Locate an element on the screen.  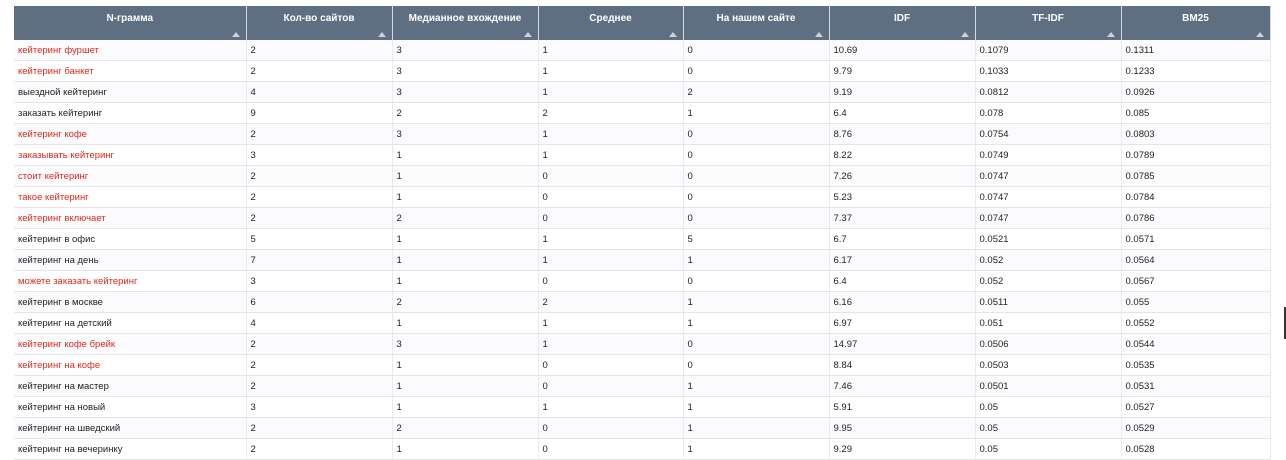
tfidf-cell: 0.0521 is located at coordinates (1048, 239).